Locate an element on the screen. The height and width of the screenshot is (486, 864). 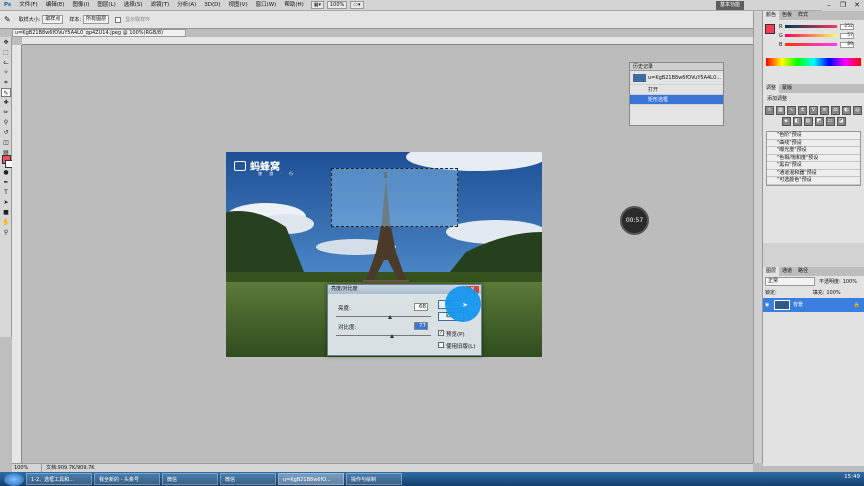
taskbar-item-2: 我全新的 - 头条号 is located at coordinates (127, 479).